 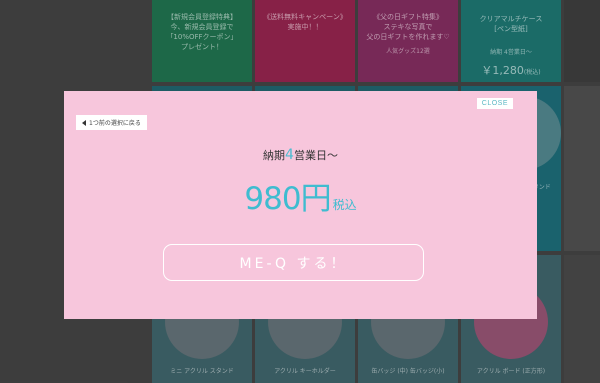 What do you see at coordinates (287, 199) in the screenshot?
I see `price-value: 980円` at bounding box center [287, 199].